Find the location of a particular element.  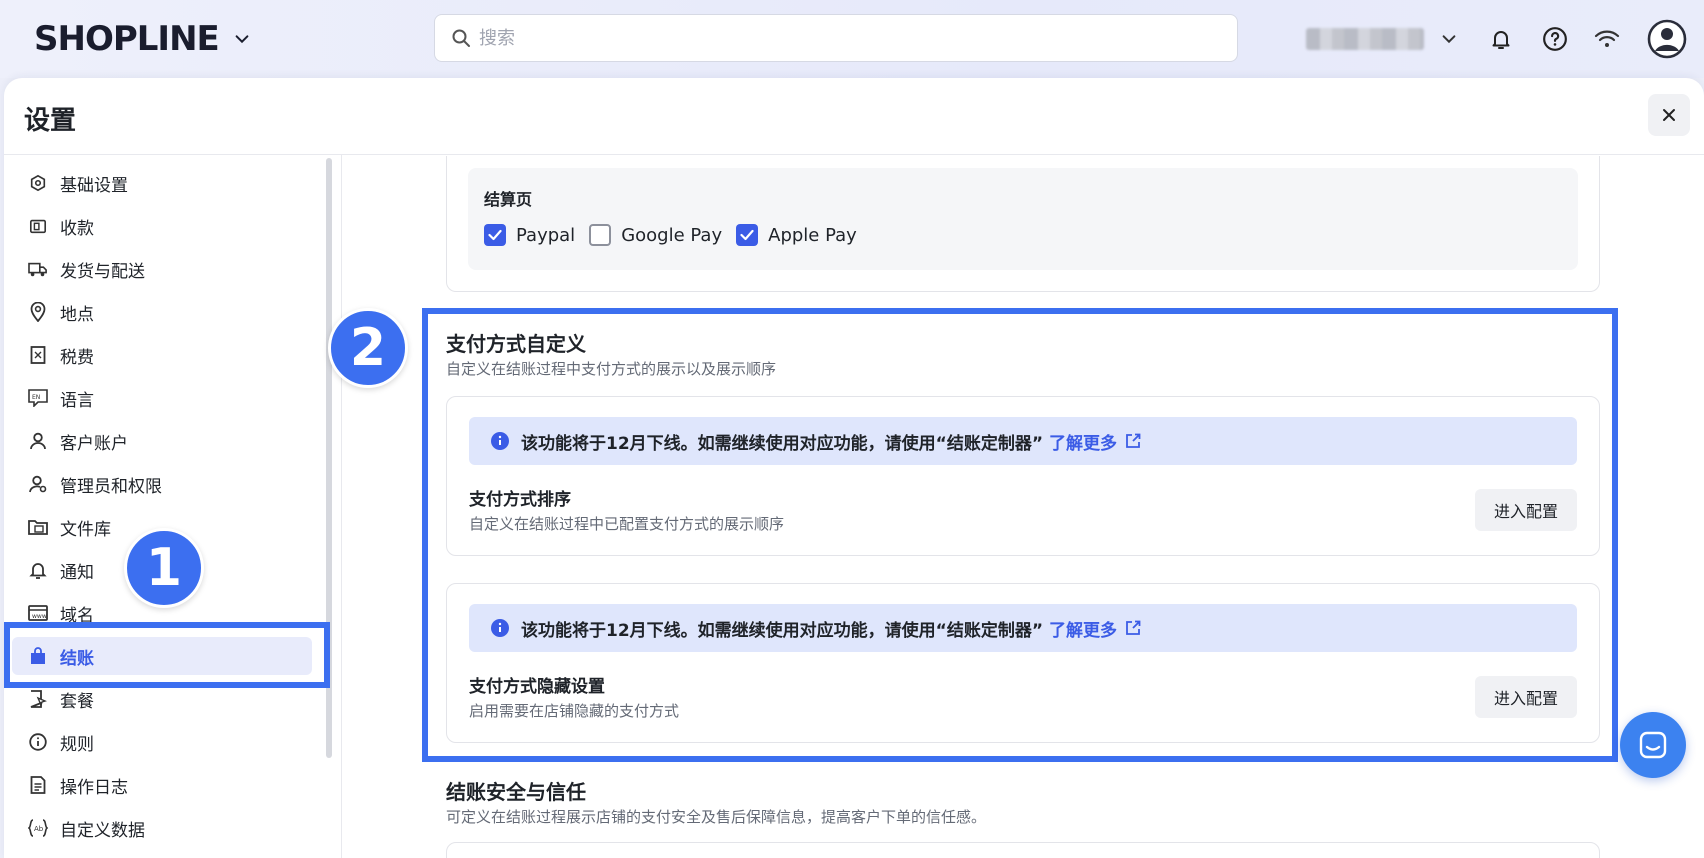

sidebar-item-label: 客户账户 is located at coordinates (94, 443).